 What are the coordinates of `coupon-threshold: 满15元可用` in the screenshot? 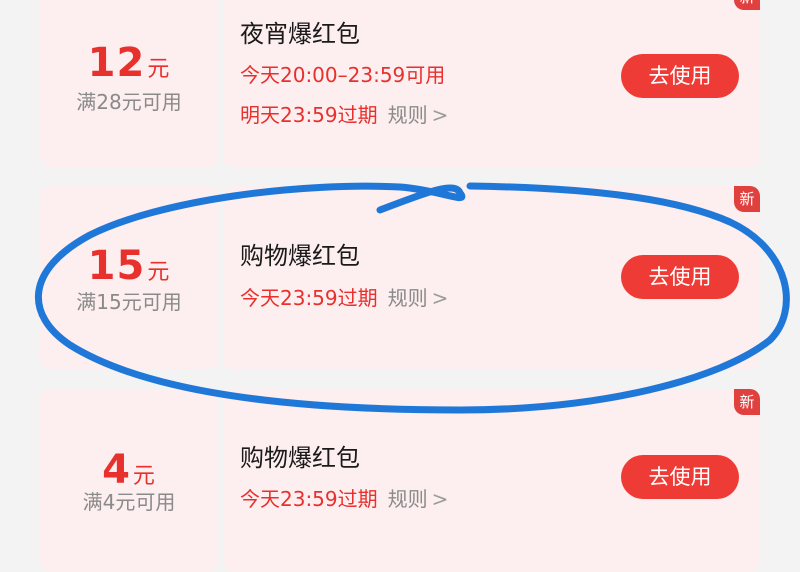 It's located at (129, 302).